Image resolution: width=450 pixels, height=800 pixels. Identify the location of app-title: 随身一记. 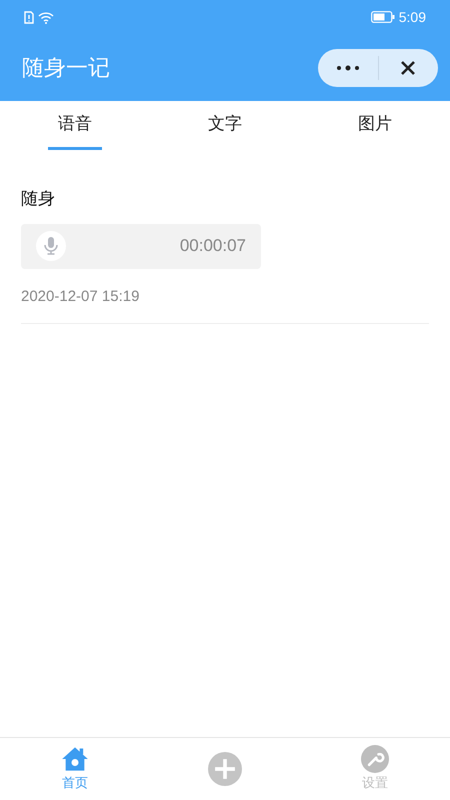
(66, 68).